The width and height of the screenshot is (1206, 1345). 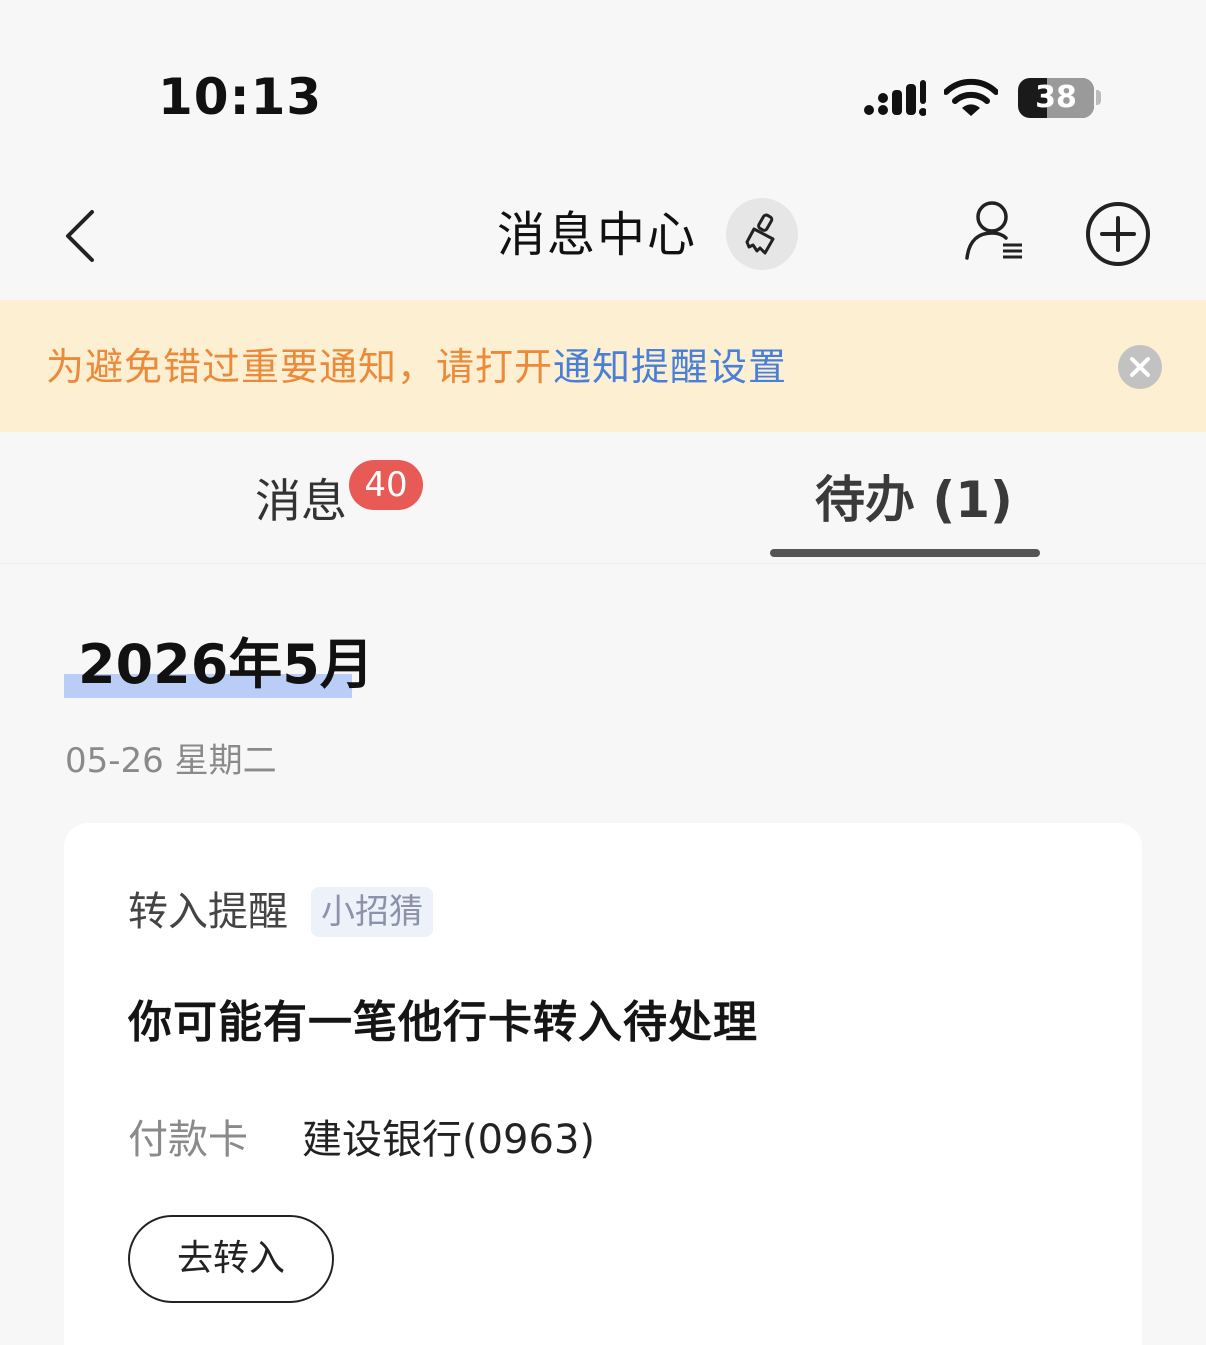 I want to click on payment-card-value: 建设银行(0963), so click(x=449, y=1140).